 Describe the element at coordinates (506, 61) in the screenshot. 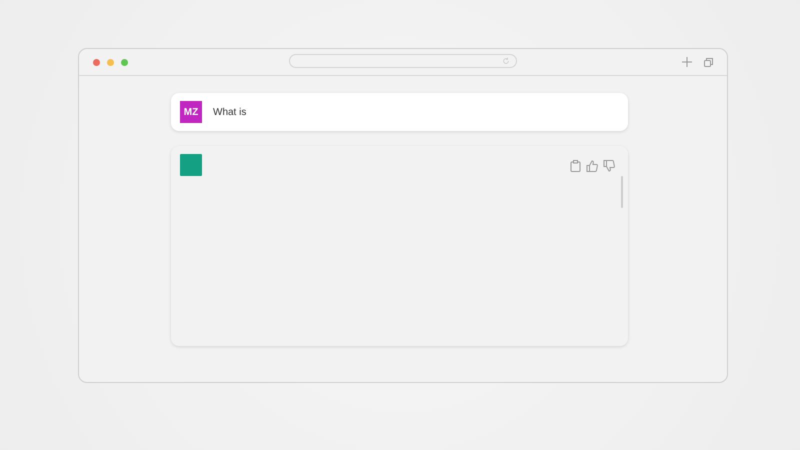

I see `reload-icon` at that location.